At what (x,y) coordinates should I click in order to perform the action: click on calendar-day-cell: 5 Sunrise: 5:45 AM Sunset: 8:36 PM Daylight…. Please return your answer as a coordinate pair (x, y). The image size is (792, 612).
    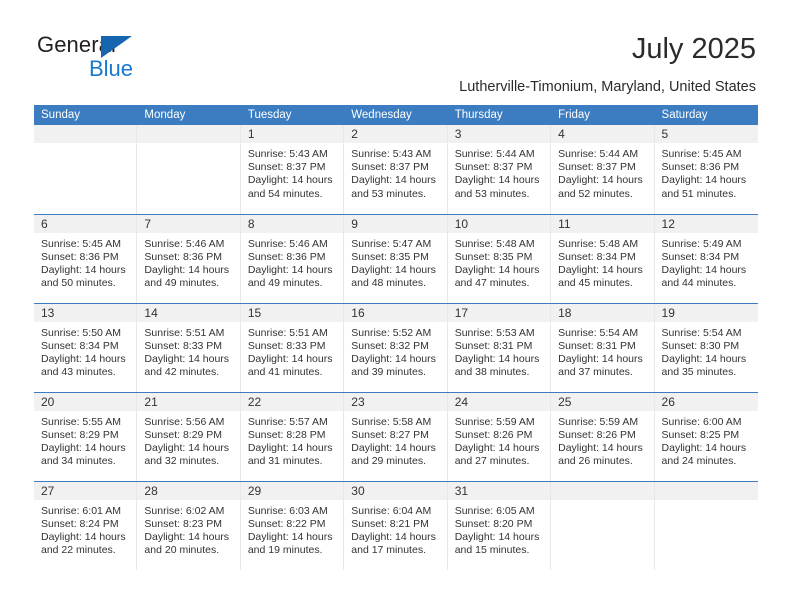
    Looking at the image, I should click on (706, 169).